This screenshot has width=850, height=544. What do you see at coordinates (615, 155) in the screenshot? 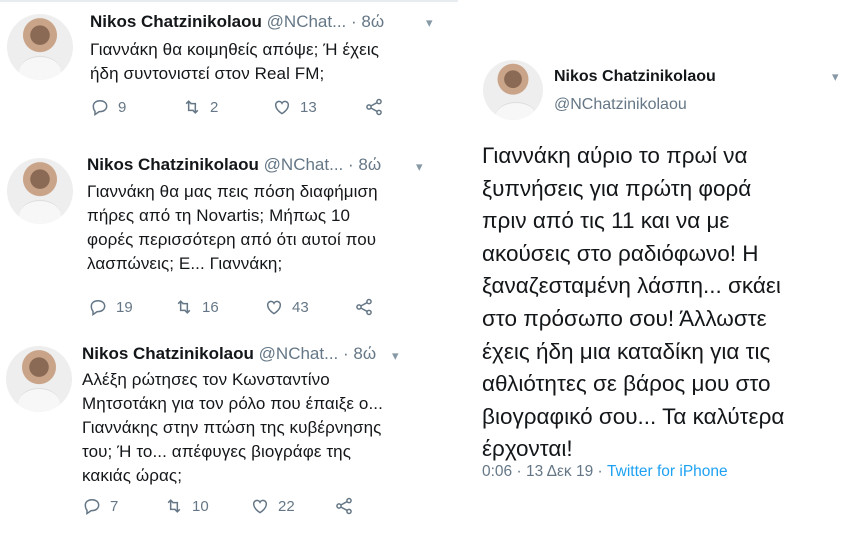
I see `tweet-text-line: Γιαννάκη αύριο το πρωί να` at bounding box center [615, 155].